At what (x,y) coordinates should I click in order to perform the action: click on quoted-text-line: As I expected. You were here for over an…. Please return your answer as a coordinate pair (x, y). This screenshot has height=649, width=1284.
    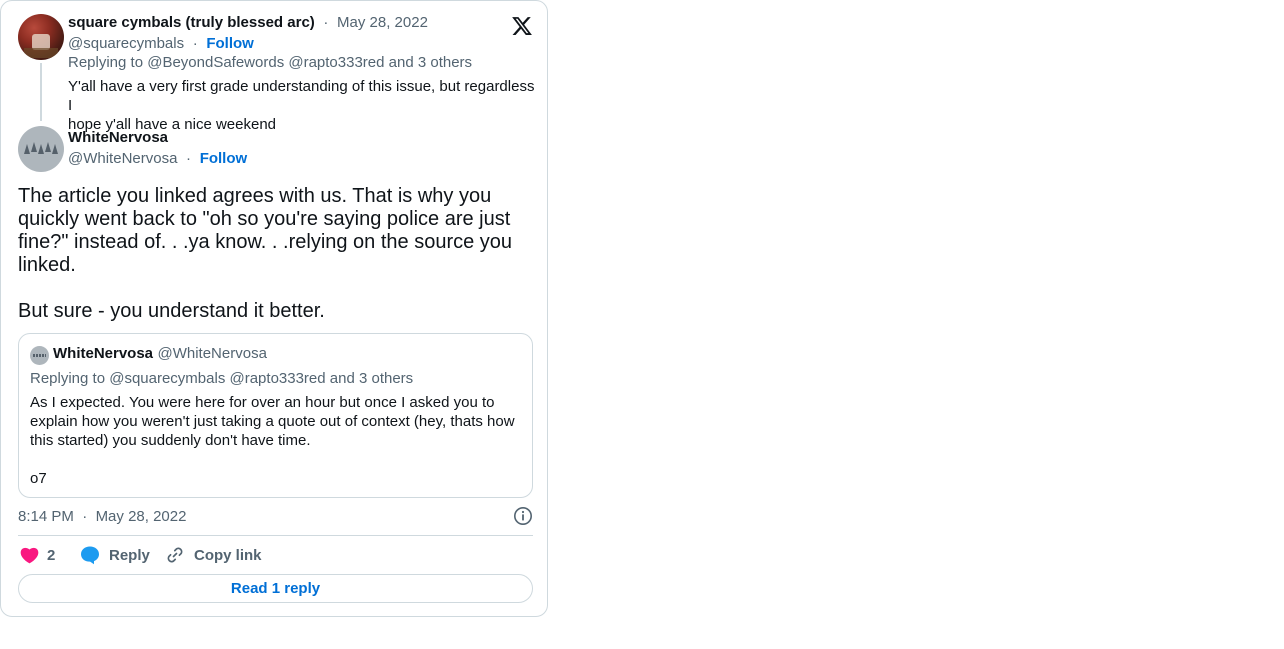
    Looking at the image, I should click on (262, 402).